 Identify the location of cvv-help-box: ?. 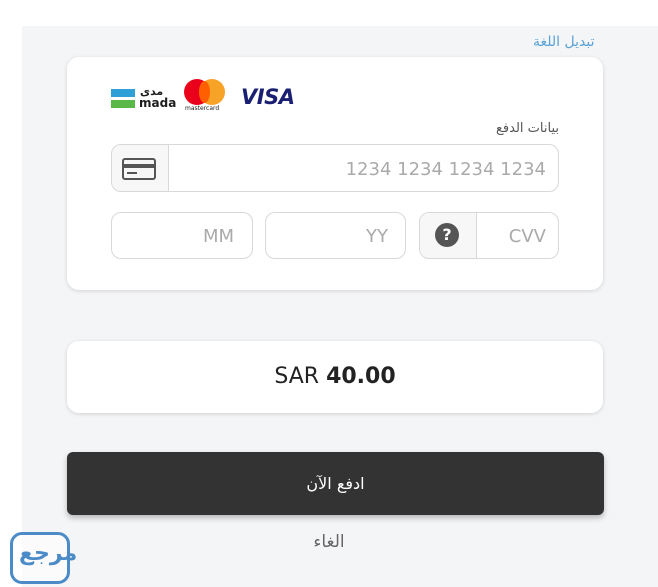
(448, 235).